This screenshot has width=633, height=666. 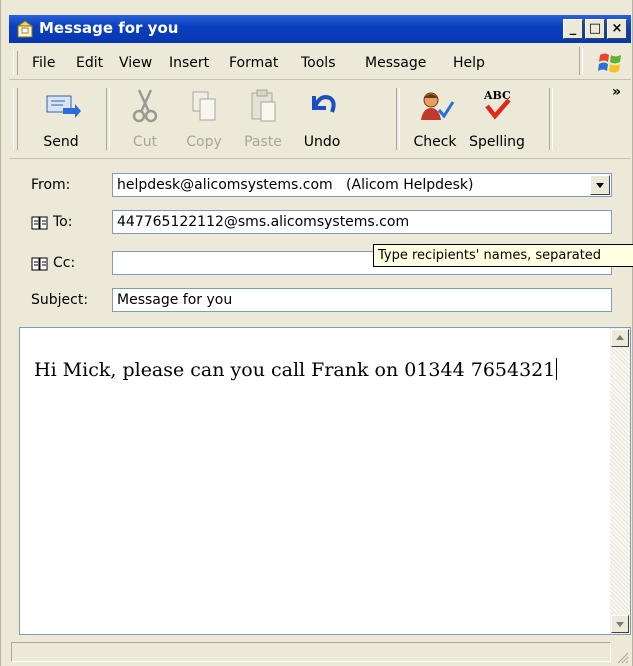 I want to click on copy-label: Copy, so click(x=204, y=142).